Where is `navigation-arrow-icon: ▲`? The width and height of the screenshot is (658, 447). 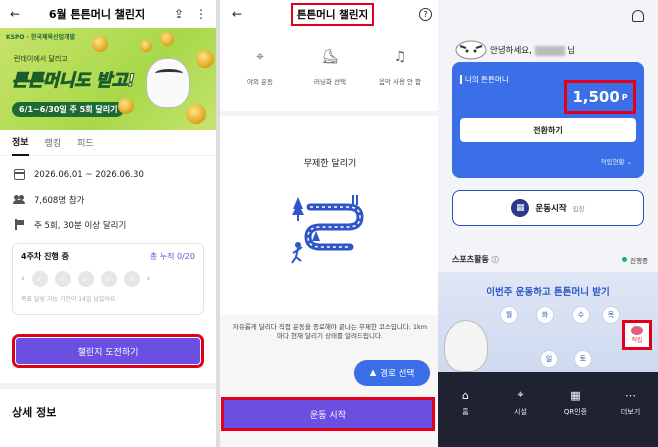
navigation-arrow-icon: ▲ is located at coordinates (373, 373).